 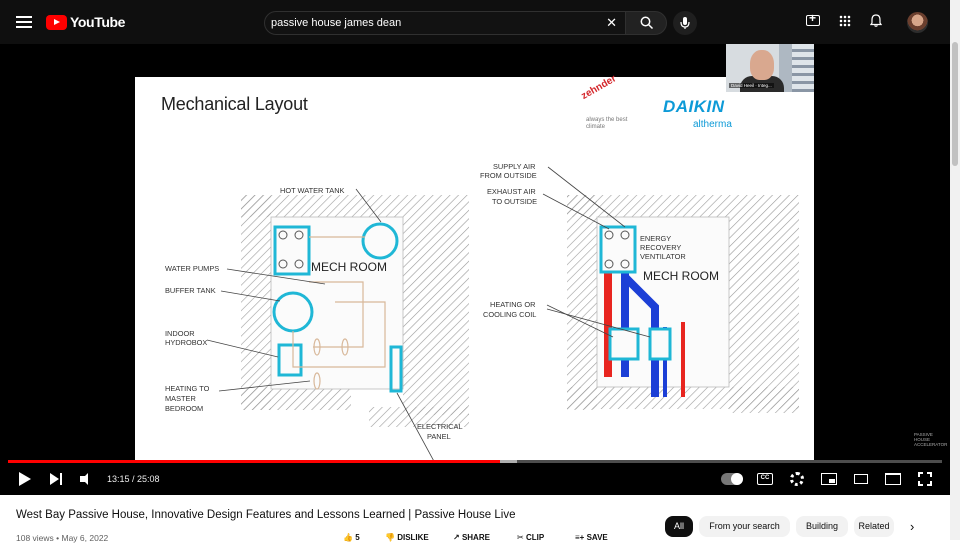 I want to click on label-exhaust-air: EXHAUST AIR, so click(x=511, y=191).